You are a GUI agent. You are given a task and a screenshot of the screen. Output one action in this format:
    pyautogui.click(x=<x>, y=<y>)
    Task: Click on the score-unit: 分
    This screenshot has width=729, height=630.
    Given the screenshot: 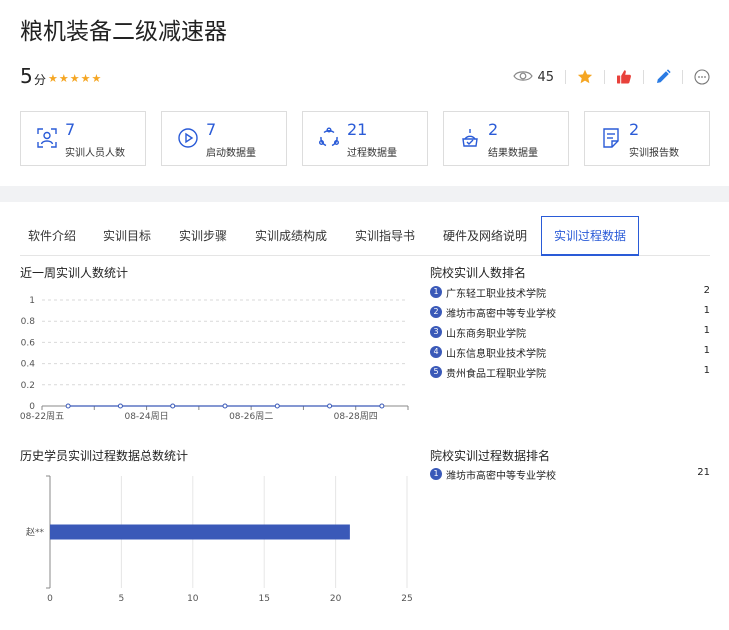 What is the action you would take?
    pyautogui.click(x=40, y=80)
    